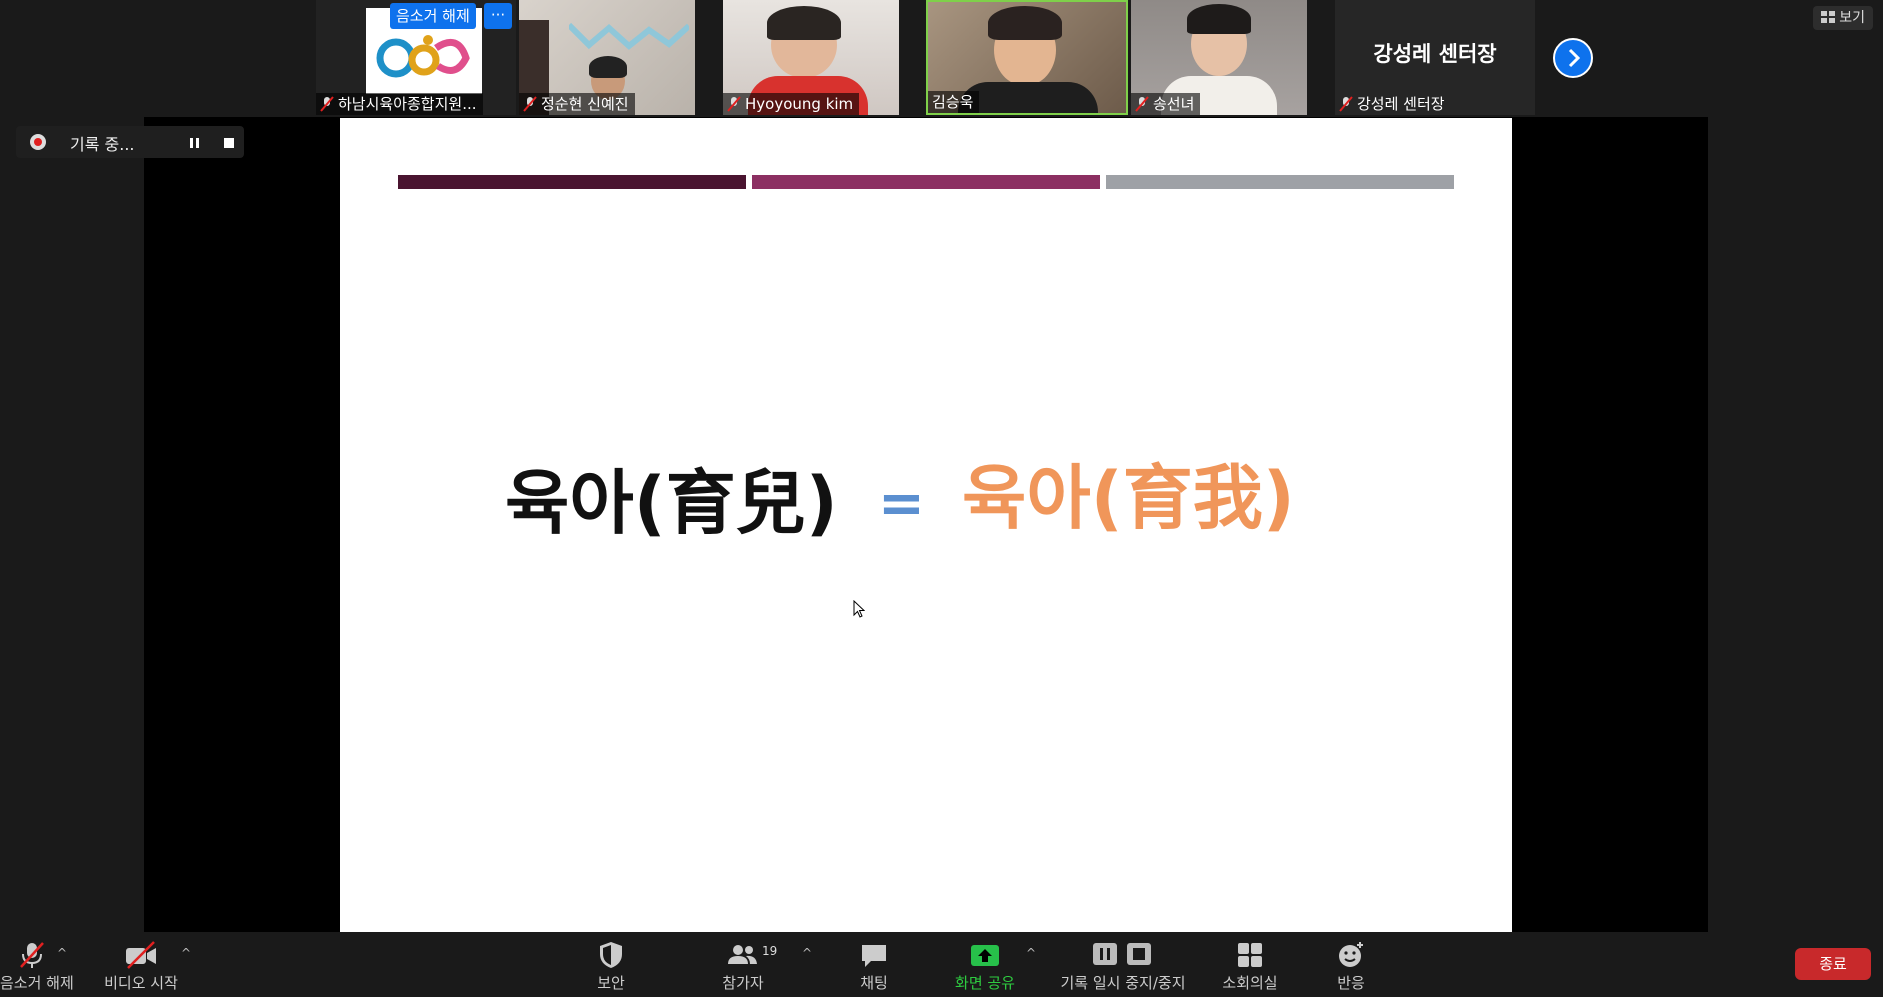  I want to click on chevron-right-icon, so click(1574, 58).